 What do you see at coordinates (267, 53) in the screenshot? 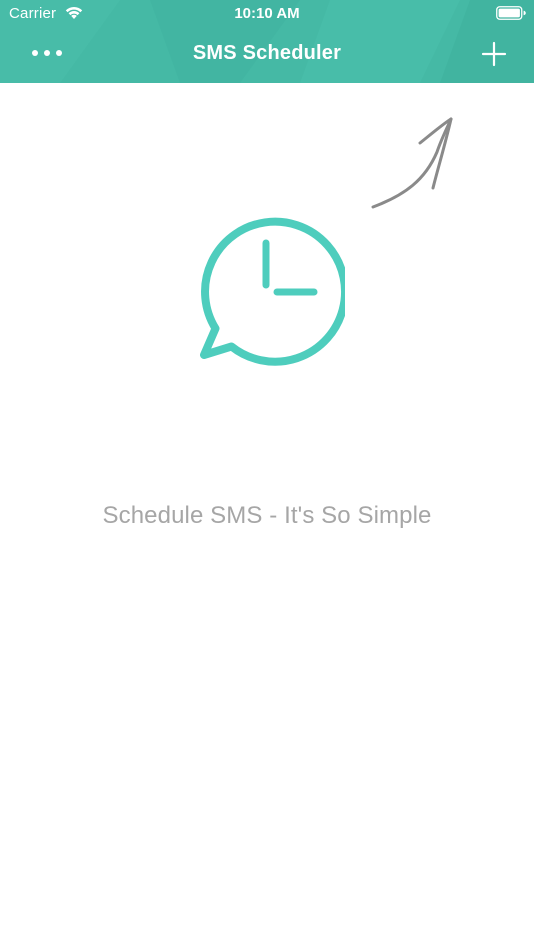
I see `page-title: SMS Scheduler` at bounding box center [267, 53].